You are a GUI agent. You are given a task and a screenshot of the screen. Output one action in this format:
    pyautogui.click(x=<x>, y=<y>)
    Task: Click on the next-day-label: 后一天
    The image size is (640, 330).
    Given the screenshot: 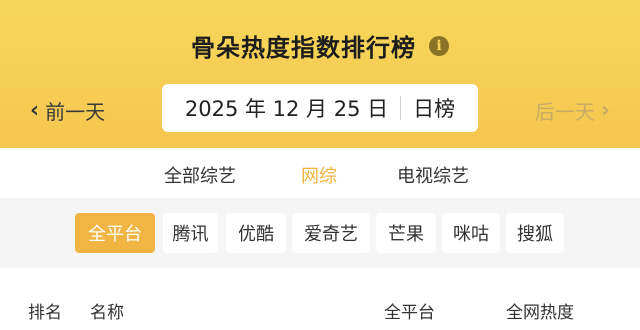 What is the action you would take?
    pyautogui.click(x=564, y=112)
    